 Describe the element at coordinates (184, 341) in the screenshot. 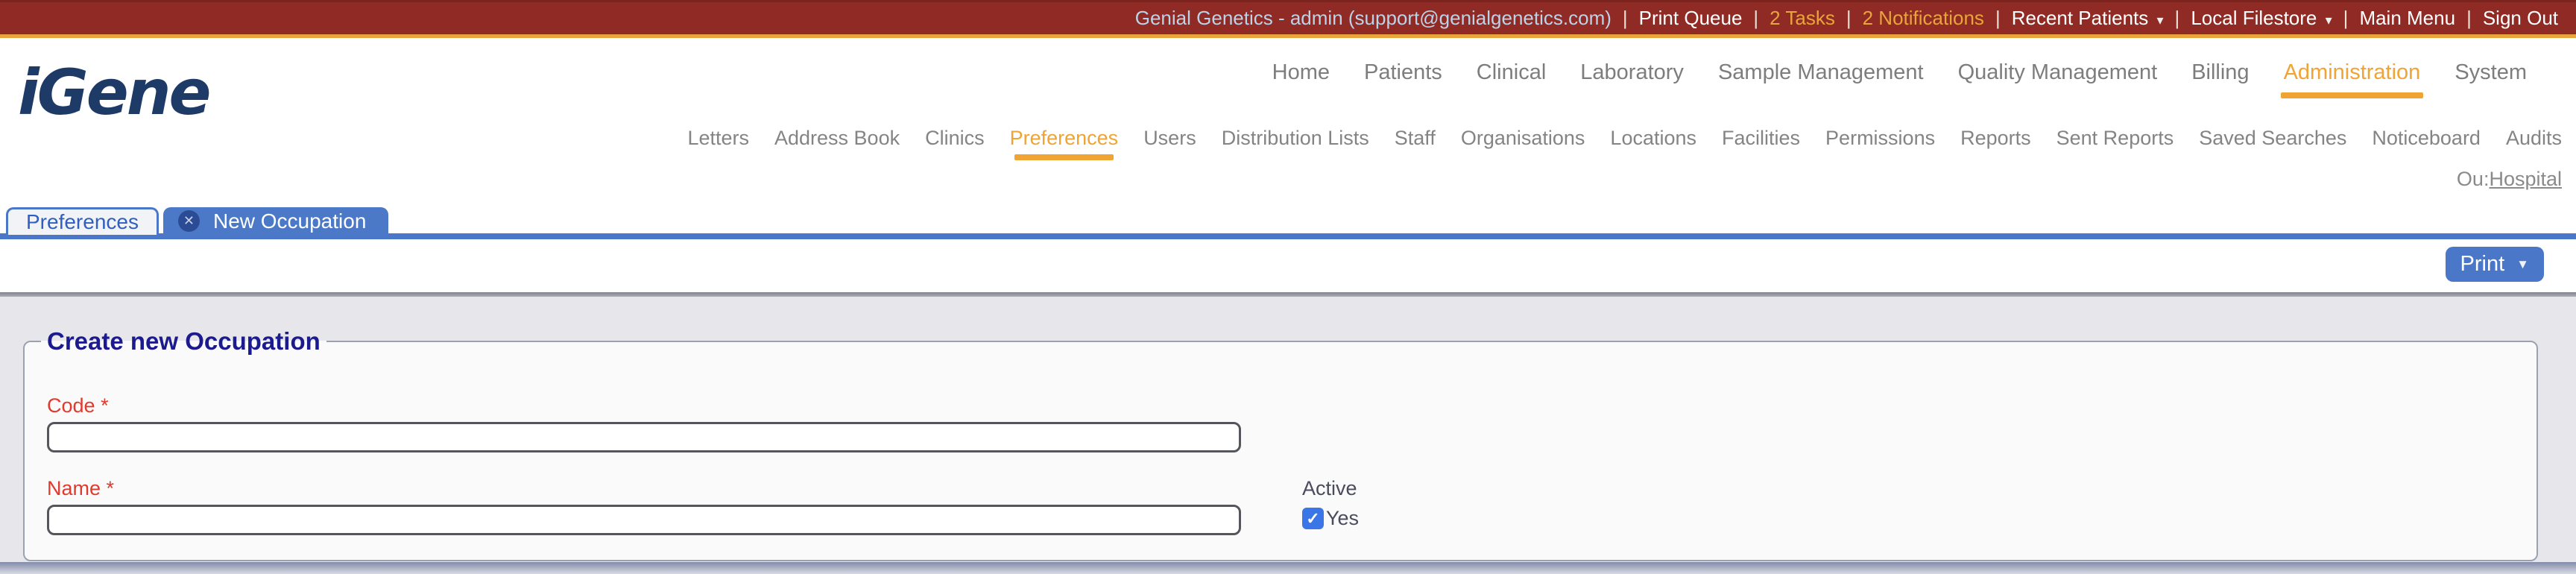

I see `fieldset-legend: Create new Occupation` at that location.